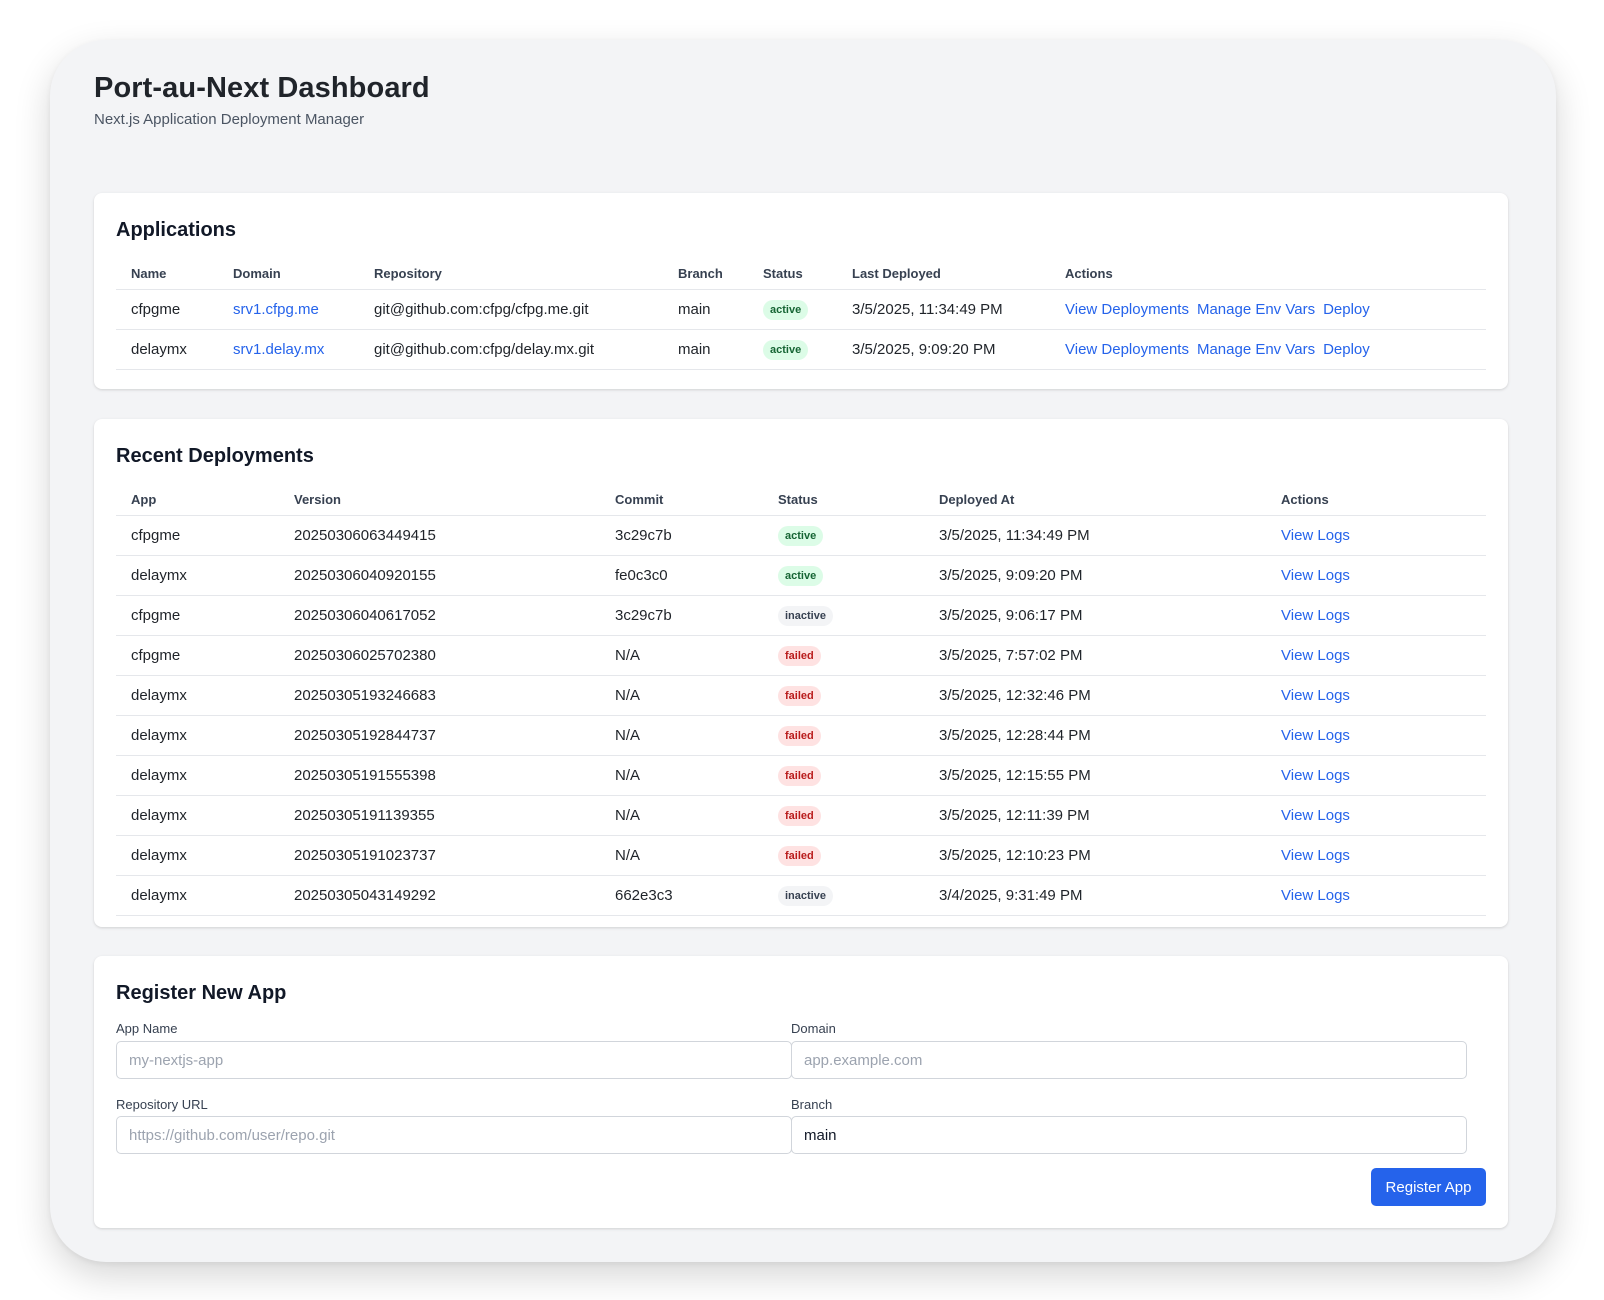  Describe the element at coordinates (511, 309) in the screenshot. I see `repository-cell: git@github.com:cfpg/cfpg.me.git` at that location.